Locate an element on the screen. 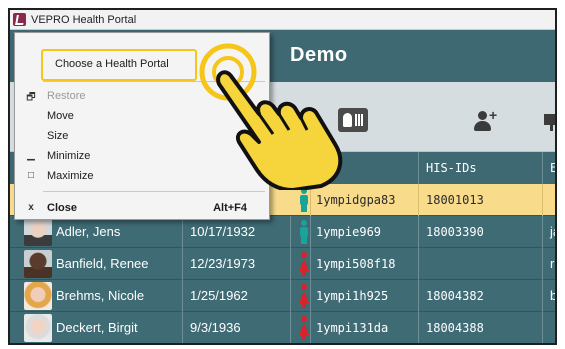 The width and height of the screenshot is (565, 349). his-id: 18003390 is located at coordinates (455, 232).